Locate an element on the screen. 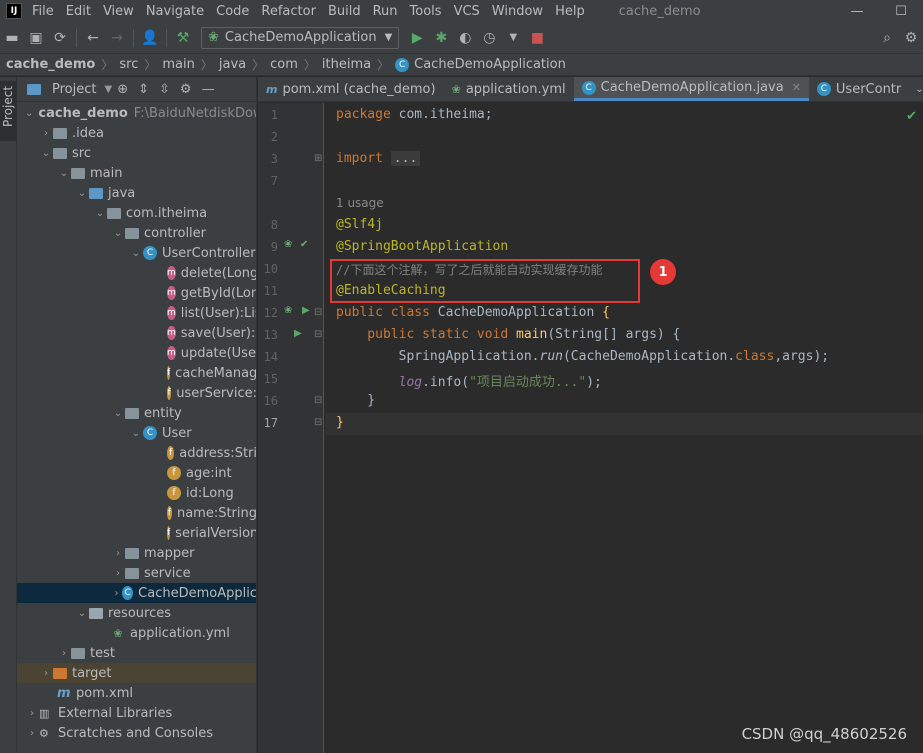  tab-cachedemoapplication: C CacheDemoApplication.java ✕ is located at coordinates (691, 89).